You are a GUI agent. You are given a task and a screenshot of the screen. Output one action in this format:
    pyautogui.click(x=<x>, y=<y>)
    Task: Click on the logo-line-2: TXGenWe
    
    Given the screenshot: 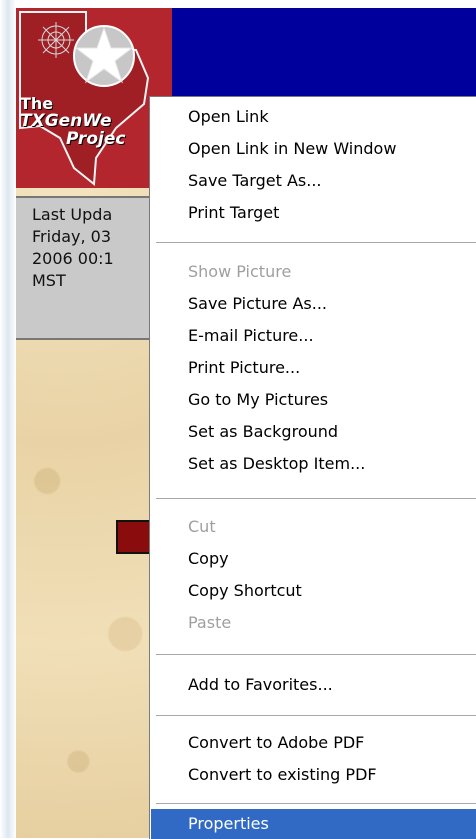 What is the action you would take?
    pyautogui.click(x=66, y=120)
    